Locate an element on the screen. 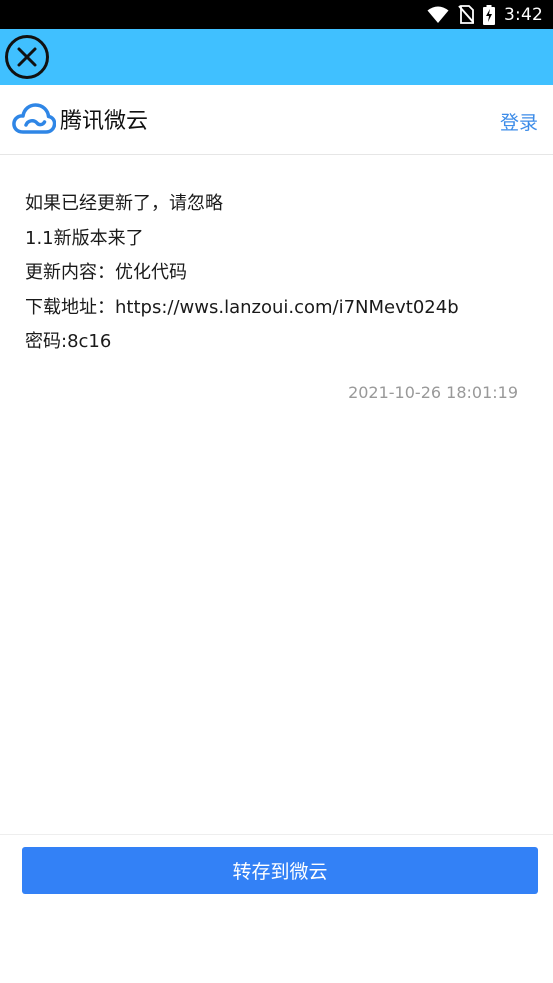 The image size is (553, 983). password-line: 密码:8c16 is located at coordinates (68, 341).